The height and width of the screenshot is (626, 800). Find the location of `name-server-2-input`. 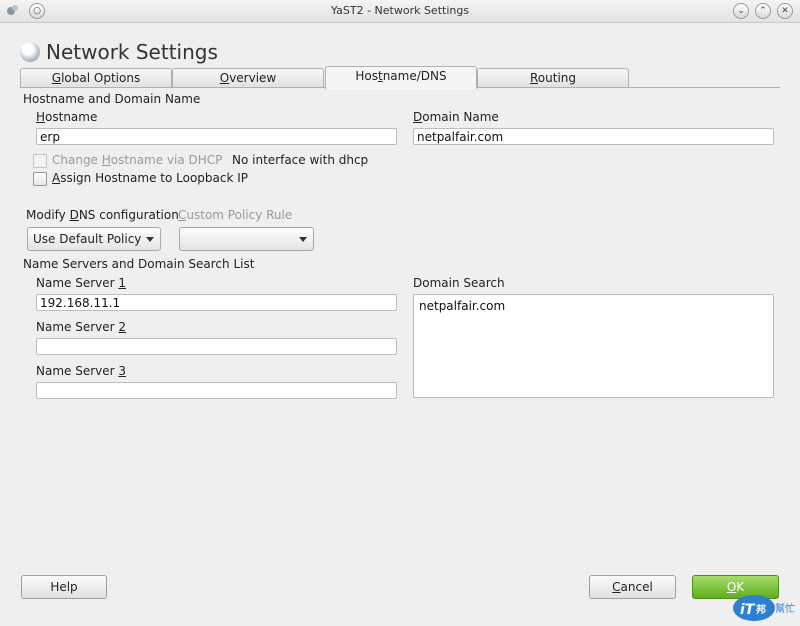

name-server-2-input is located at coordinates (216, 346).